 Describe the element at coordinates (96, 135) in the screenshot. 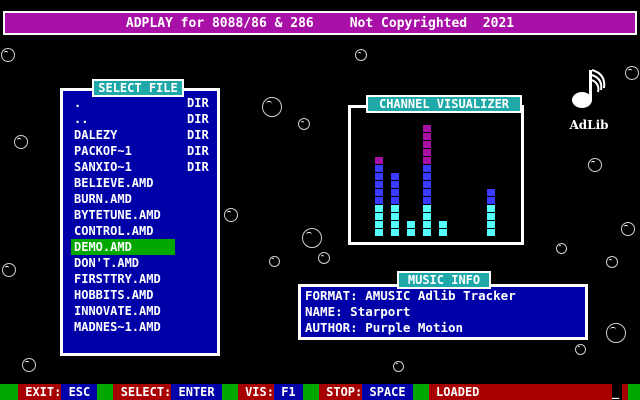

I see `file-name: DALEZY` at that location.